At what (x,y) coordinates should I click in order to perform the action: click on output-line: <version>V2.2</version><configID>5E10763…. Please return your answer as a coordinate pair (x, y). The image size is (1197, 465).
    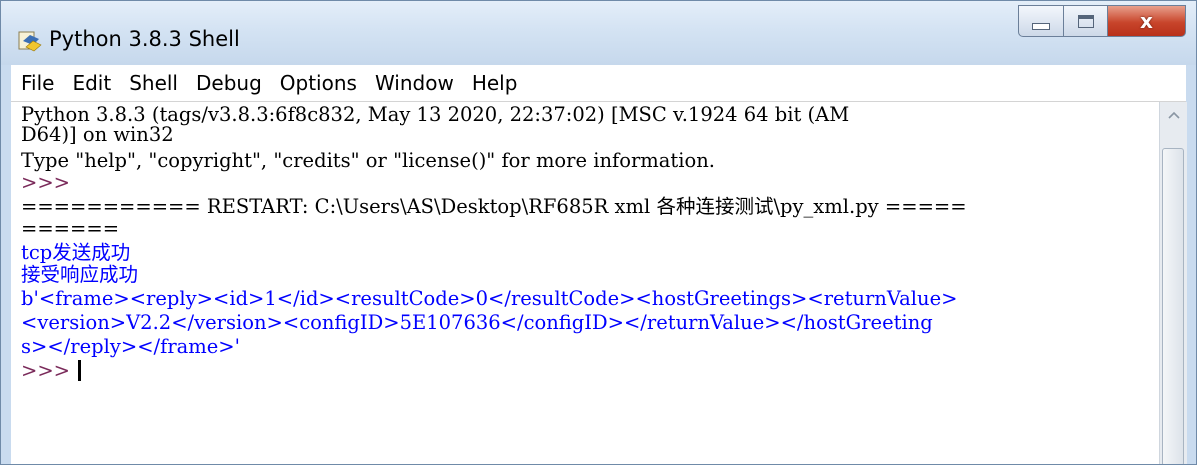
    Looking at the image, I should click on (477, 322).